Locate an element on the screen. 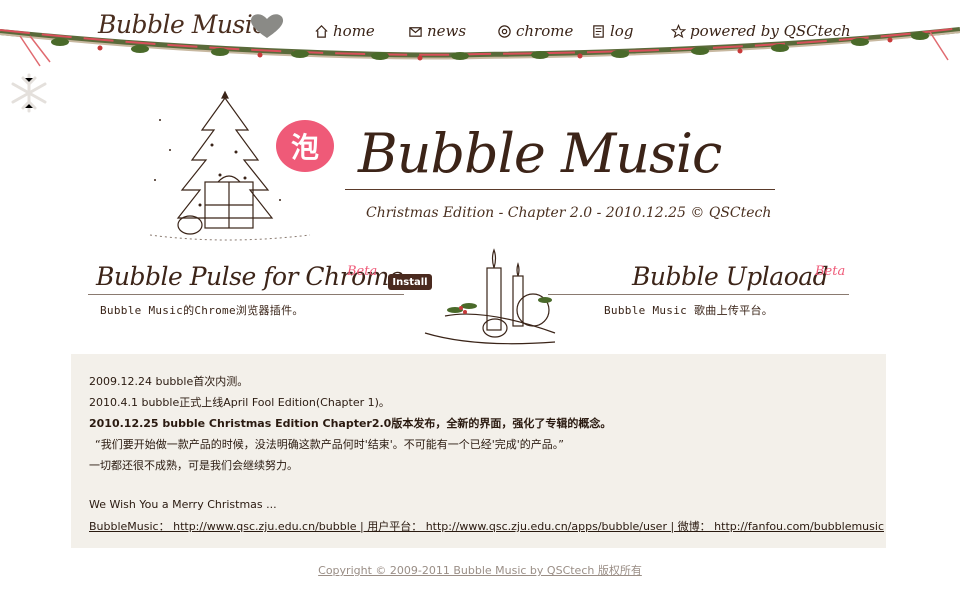 Image resolution: width=960 pixels, height=600 pixels. nav-news: news is located at coordinates (437, 31).